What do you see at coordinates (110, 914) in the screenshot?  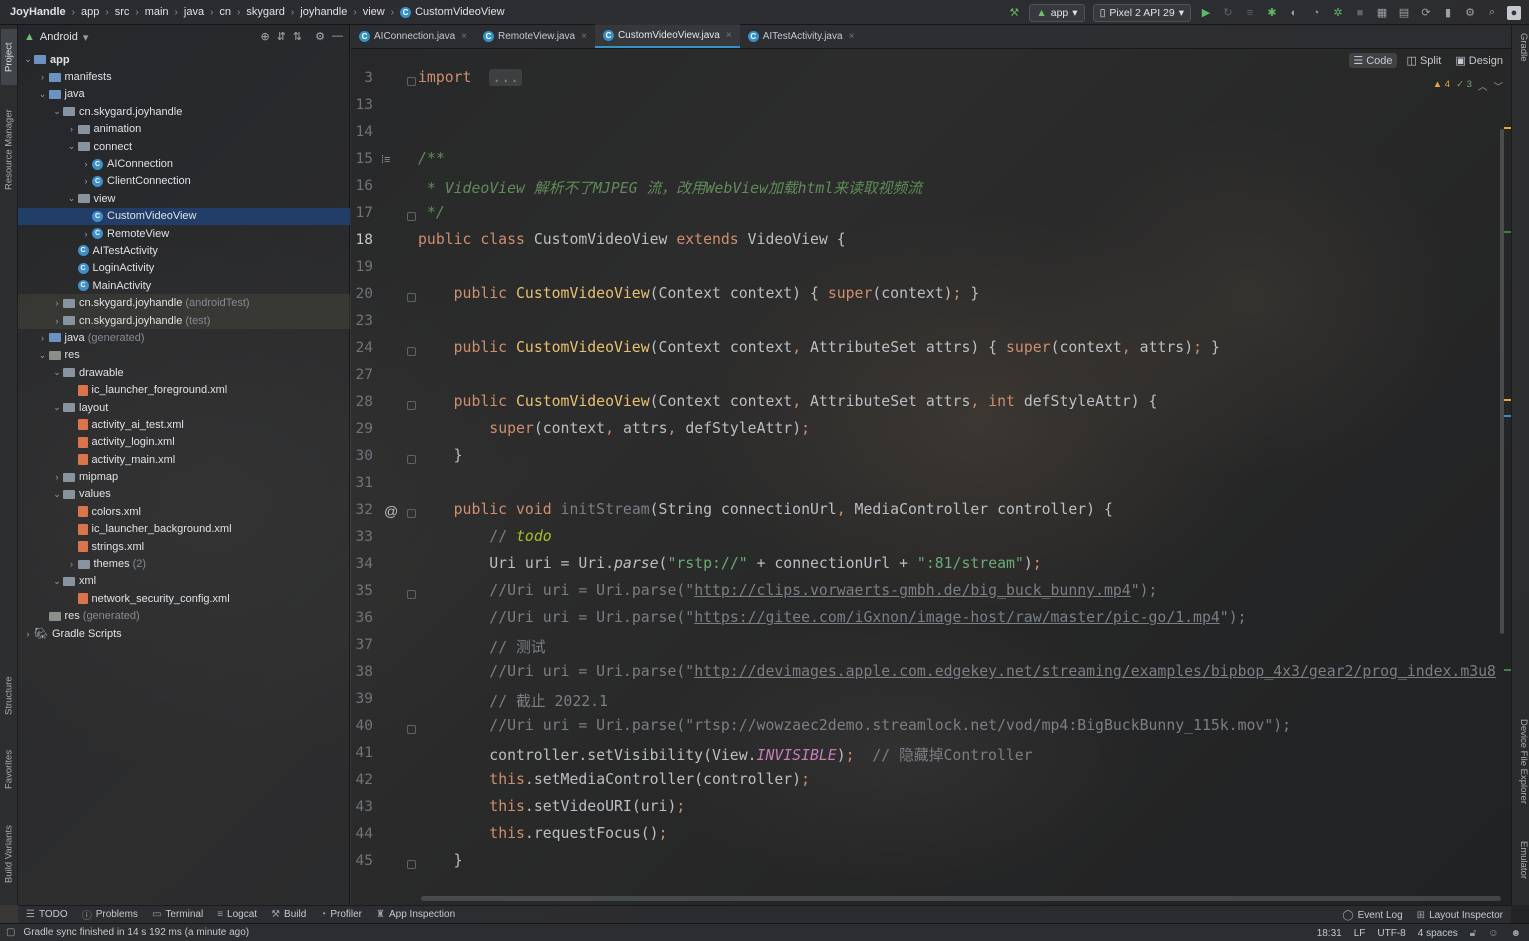 I see `tool-window-problems: ⓘ Problems` at bounding box center [110, 914].